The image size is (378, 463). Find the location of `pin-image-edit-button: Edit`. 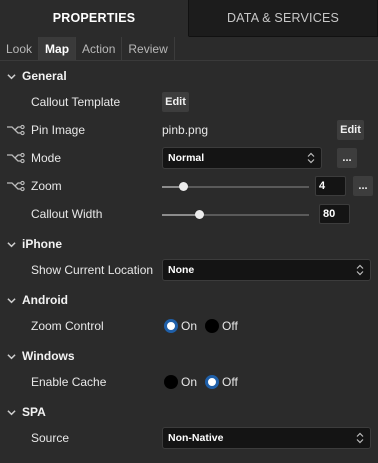

pin-image-edit-button: Edit is located at coordinates (350, 130).